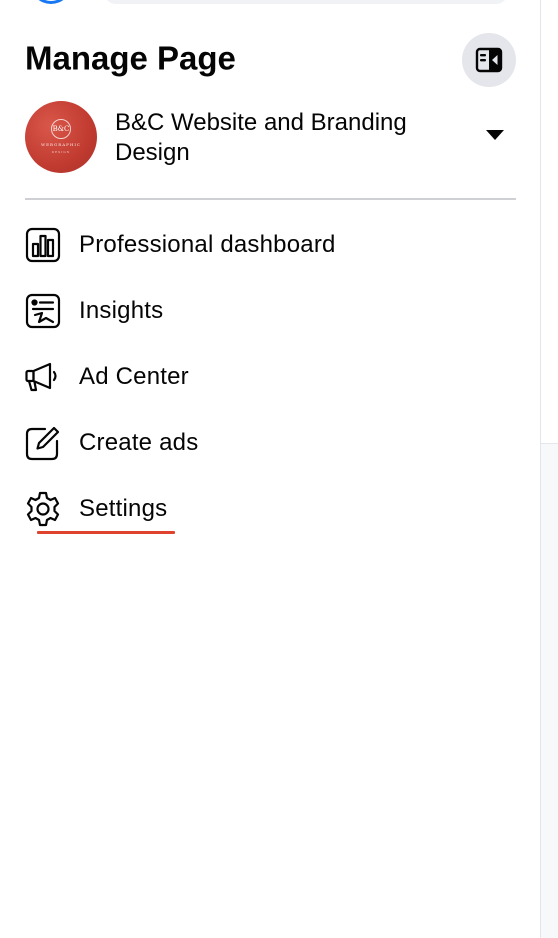 This screenshot has height=938, width=558. I want to click on content-area-top, so click(549, 222).